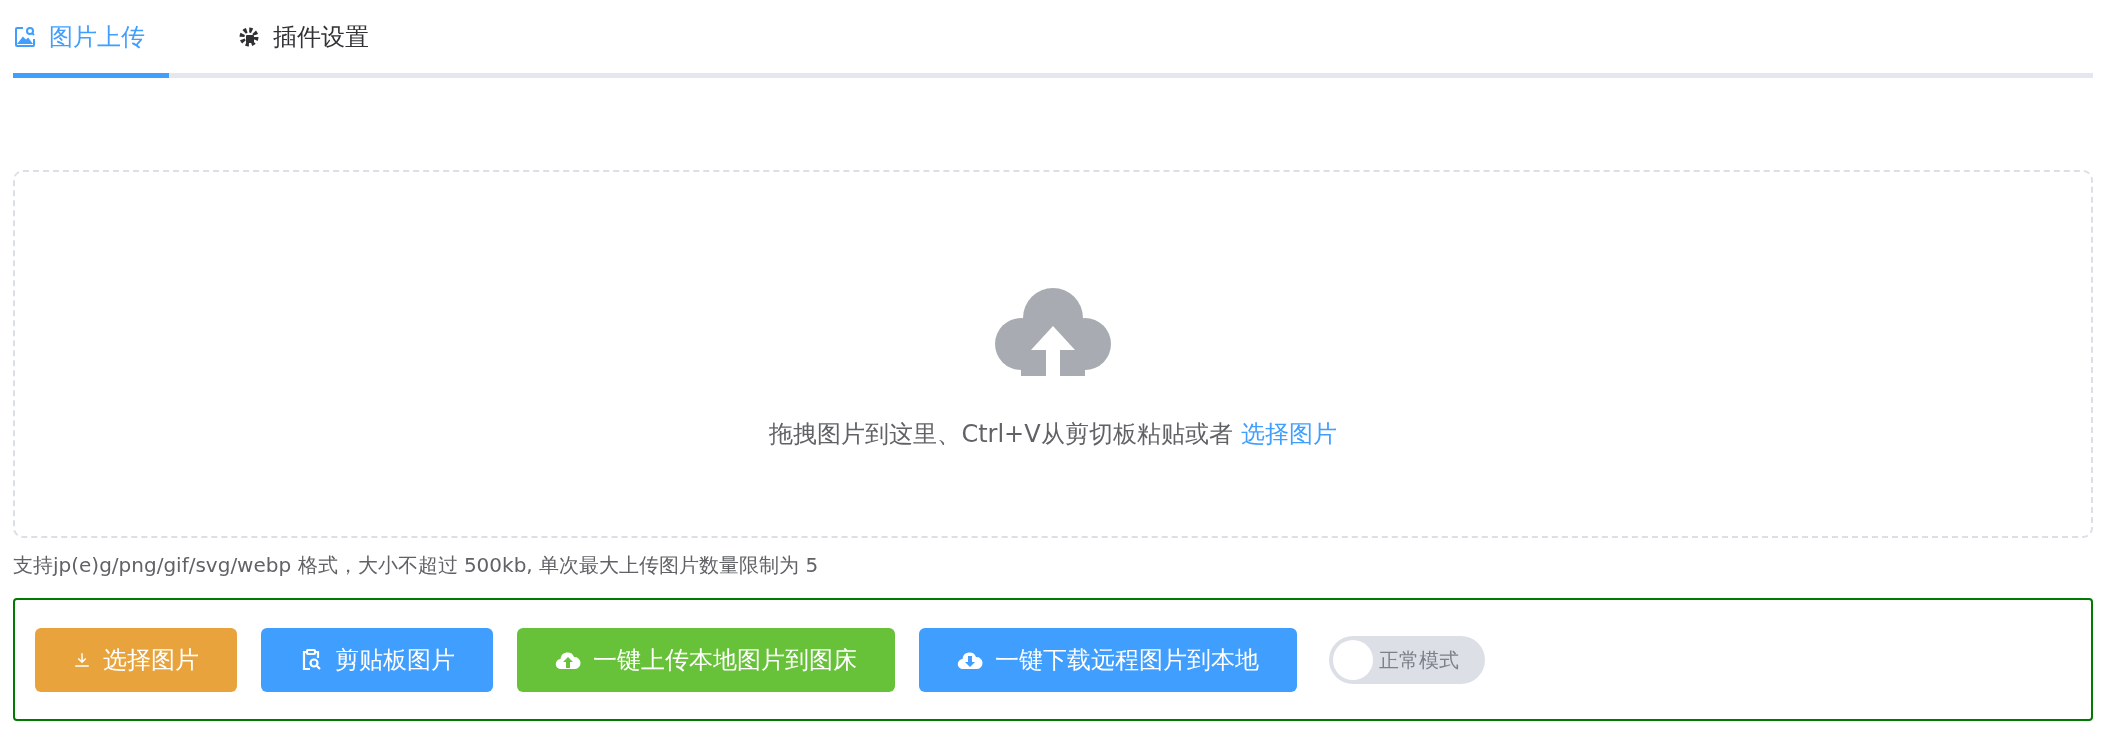 This screenshot has width=2106, height=754. What do you see at coordinates (303, 39) in the screenshot?
I see `tab: 插件设置` at bounding box center [303, 39].